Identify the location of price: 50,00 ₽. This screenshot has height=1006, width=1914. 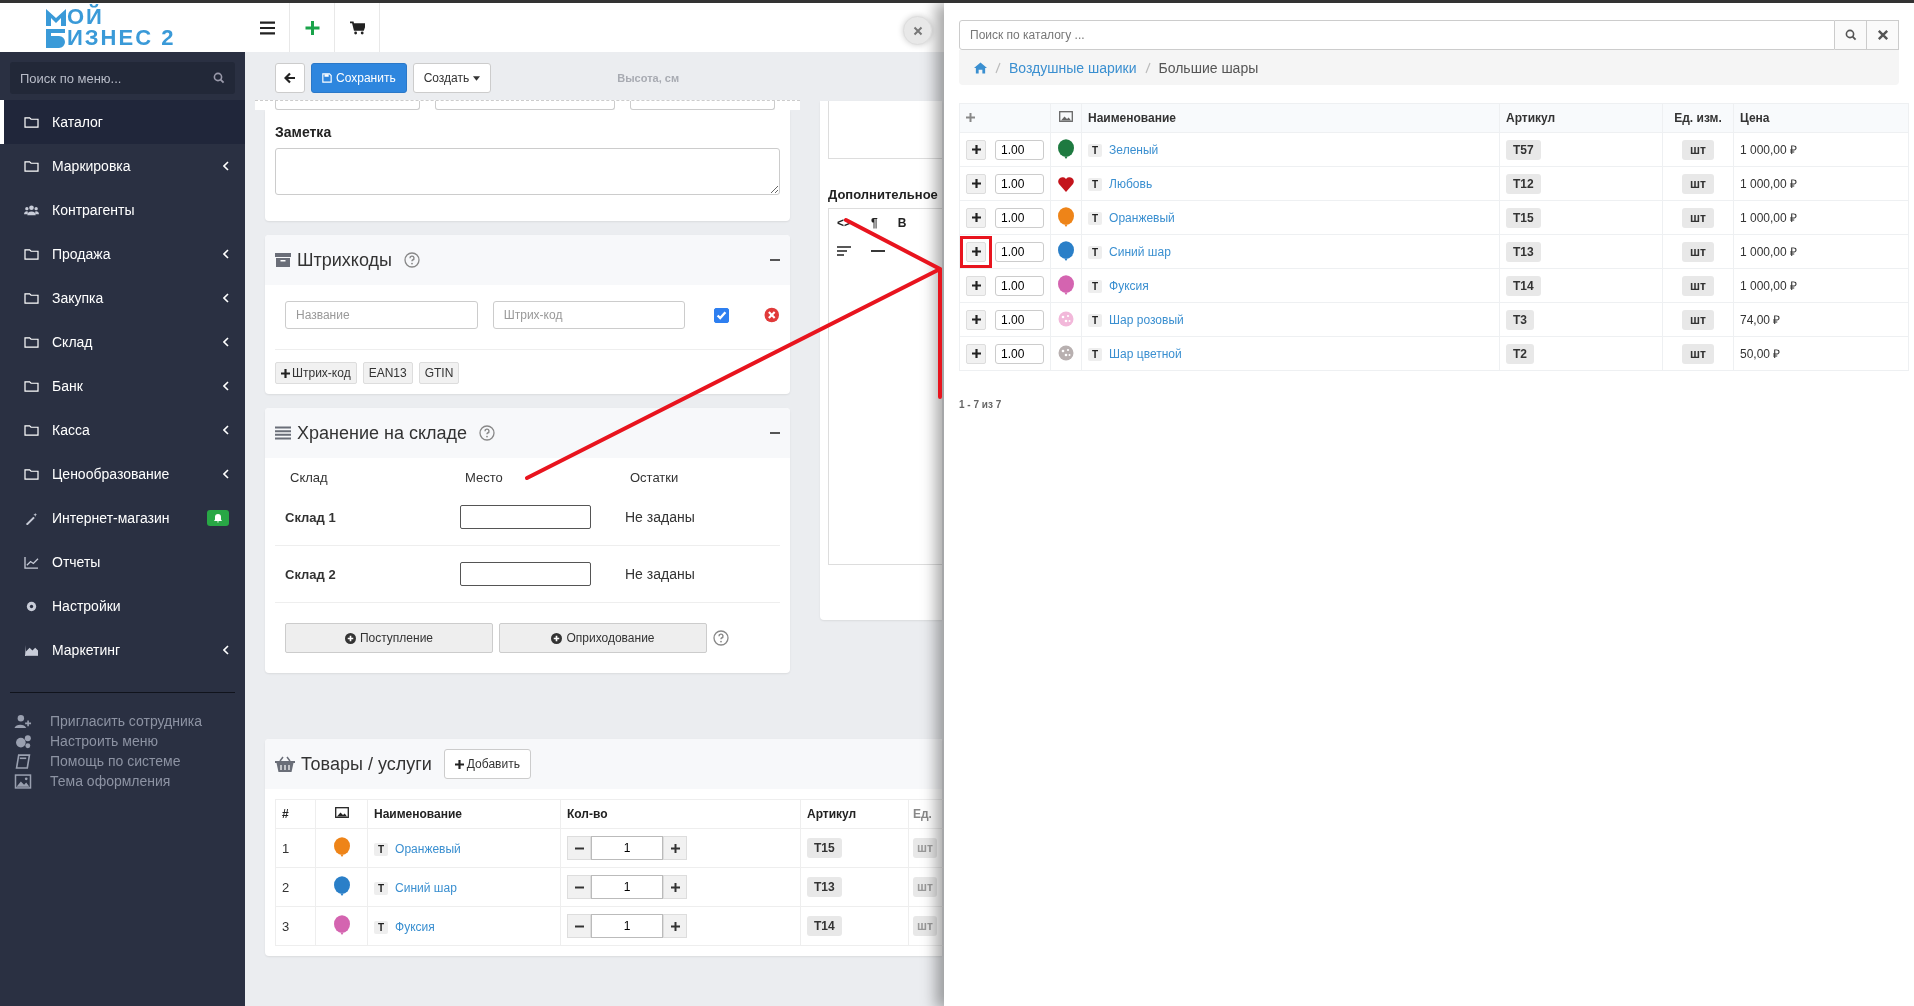
(1821, 353).